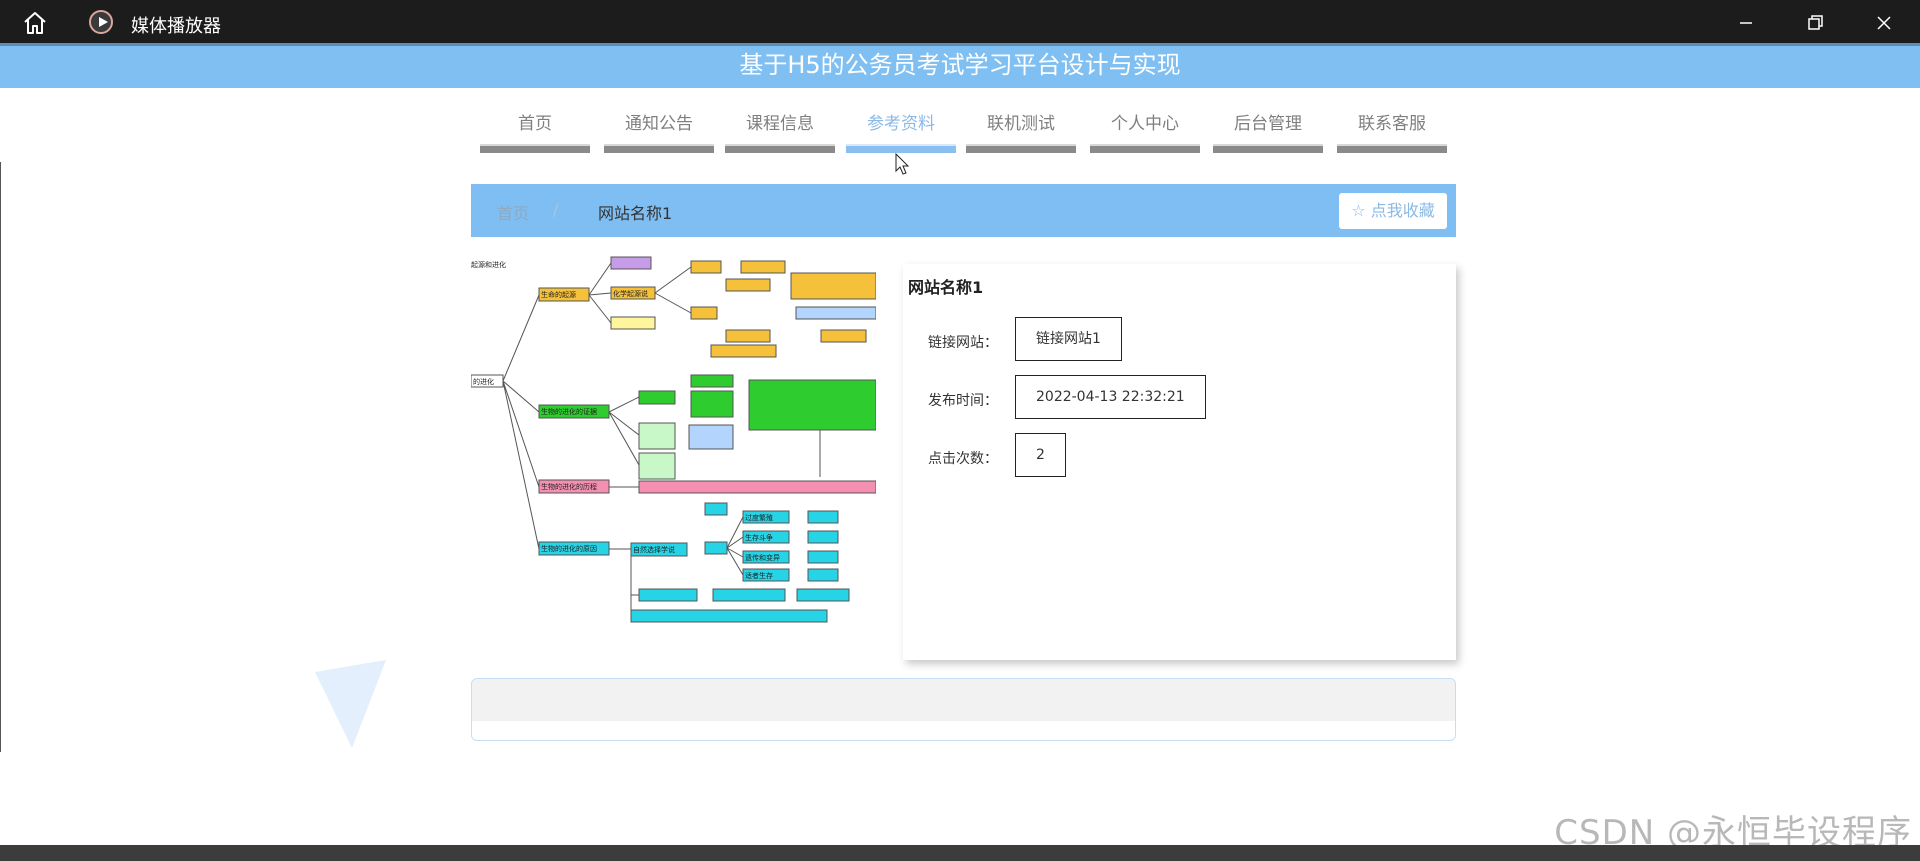 The width and height of the screenshot is (1920, 861). Describe the element at coordinates (483, 381) in the screenshot. I see `mindmap-root: 的进化` at that location.